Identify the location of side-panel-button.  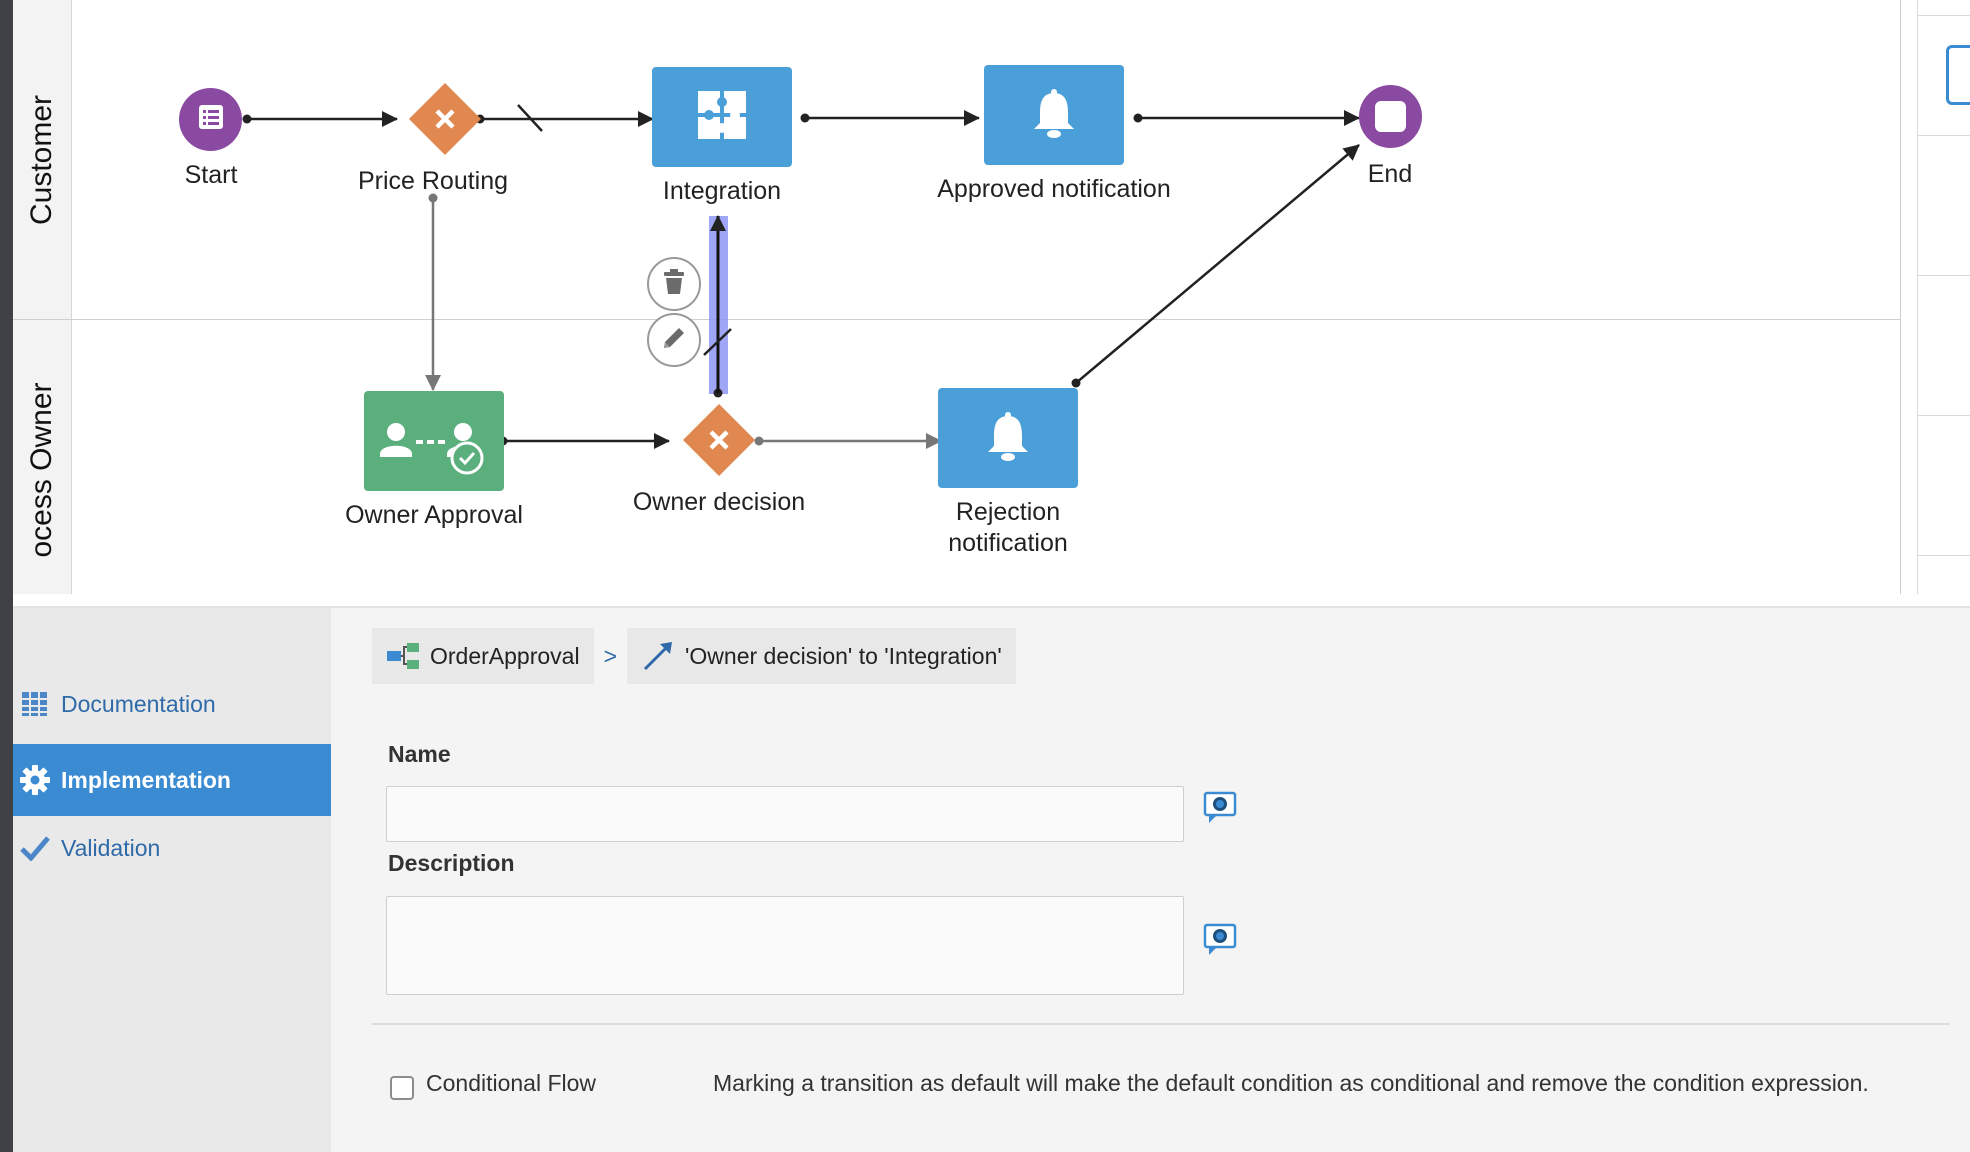
(1958, 75).